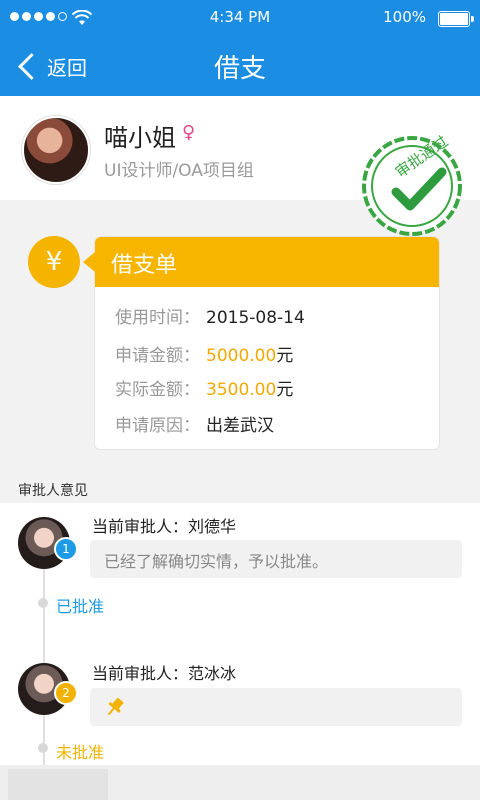 This screenshot has height=800, width=480. What do you see at coordinates (241, 356) in the screenshot?
I see `row-value: 5000.00` at bounding box center [241, 356].